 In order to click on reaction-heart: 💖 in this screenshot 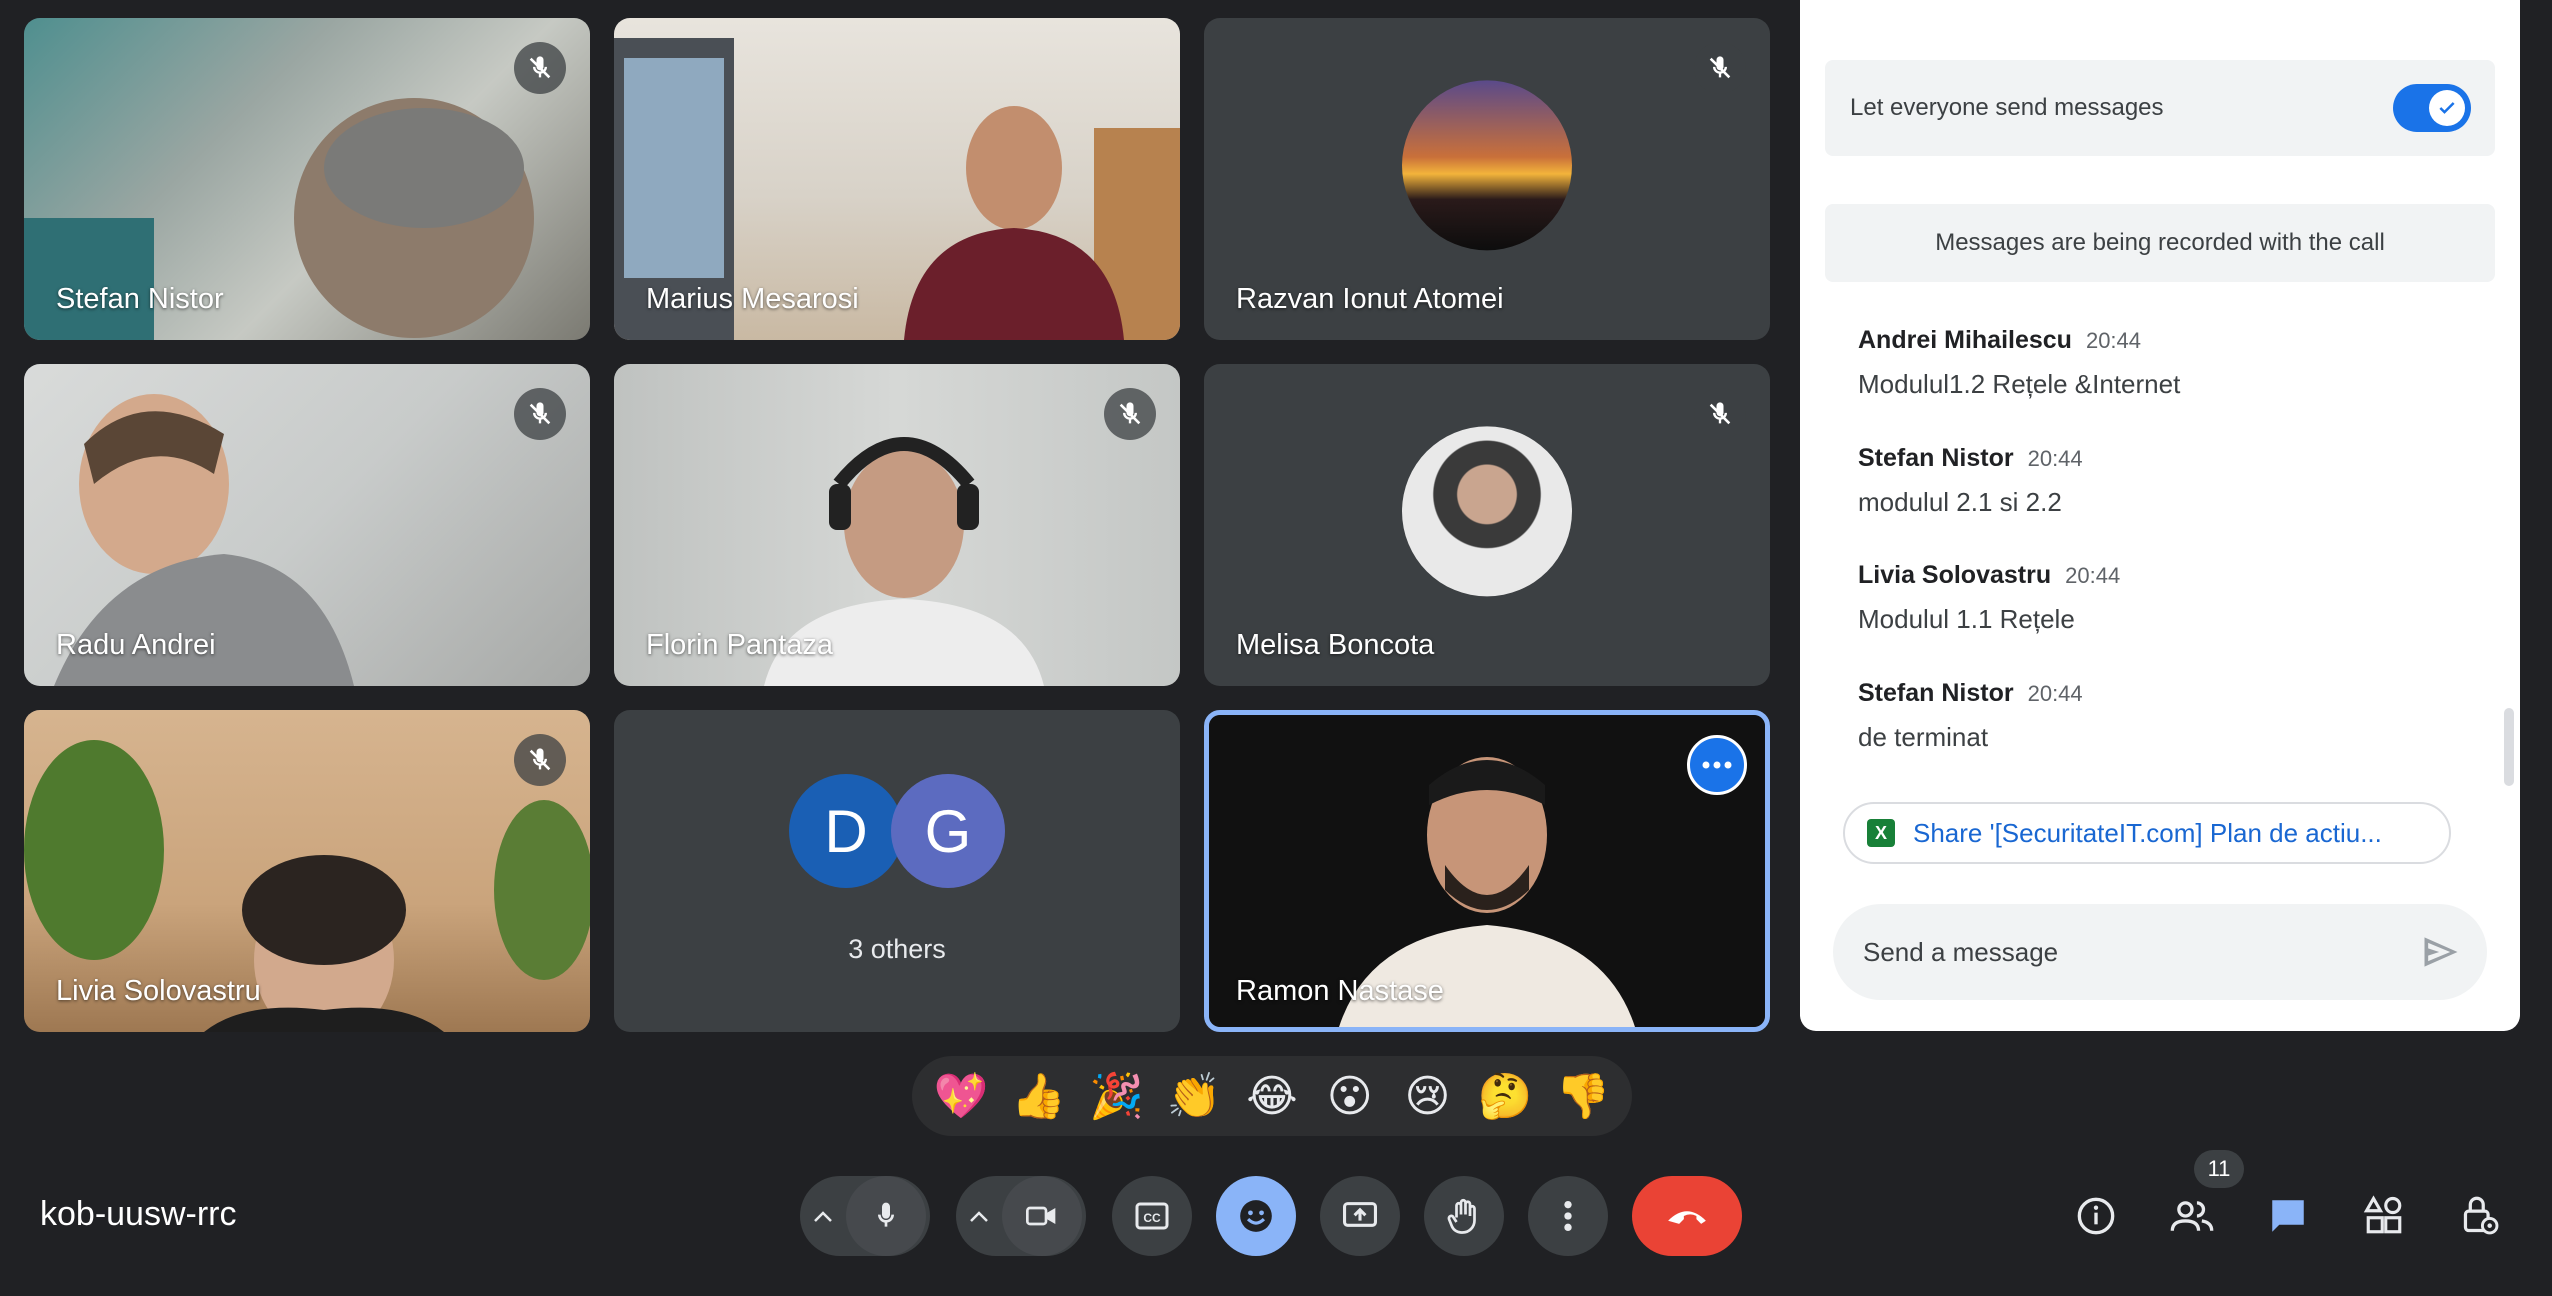, I will do `click(961, 1096)`.